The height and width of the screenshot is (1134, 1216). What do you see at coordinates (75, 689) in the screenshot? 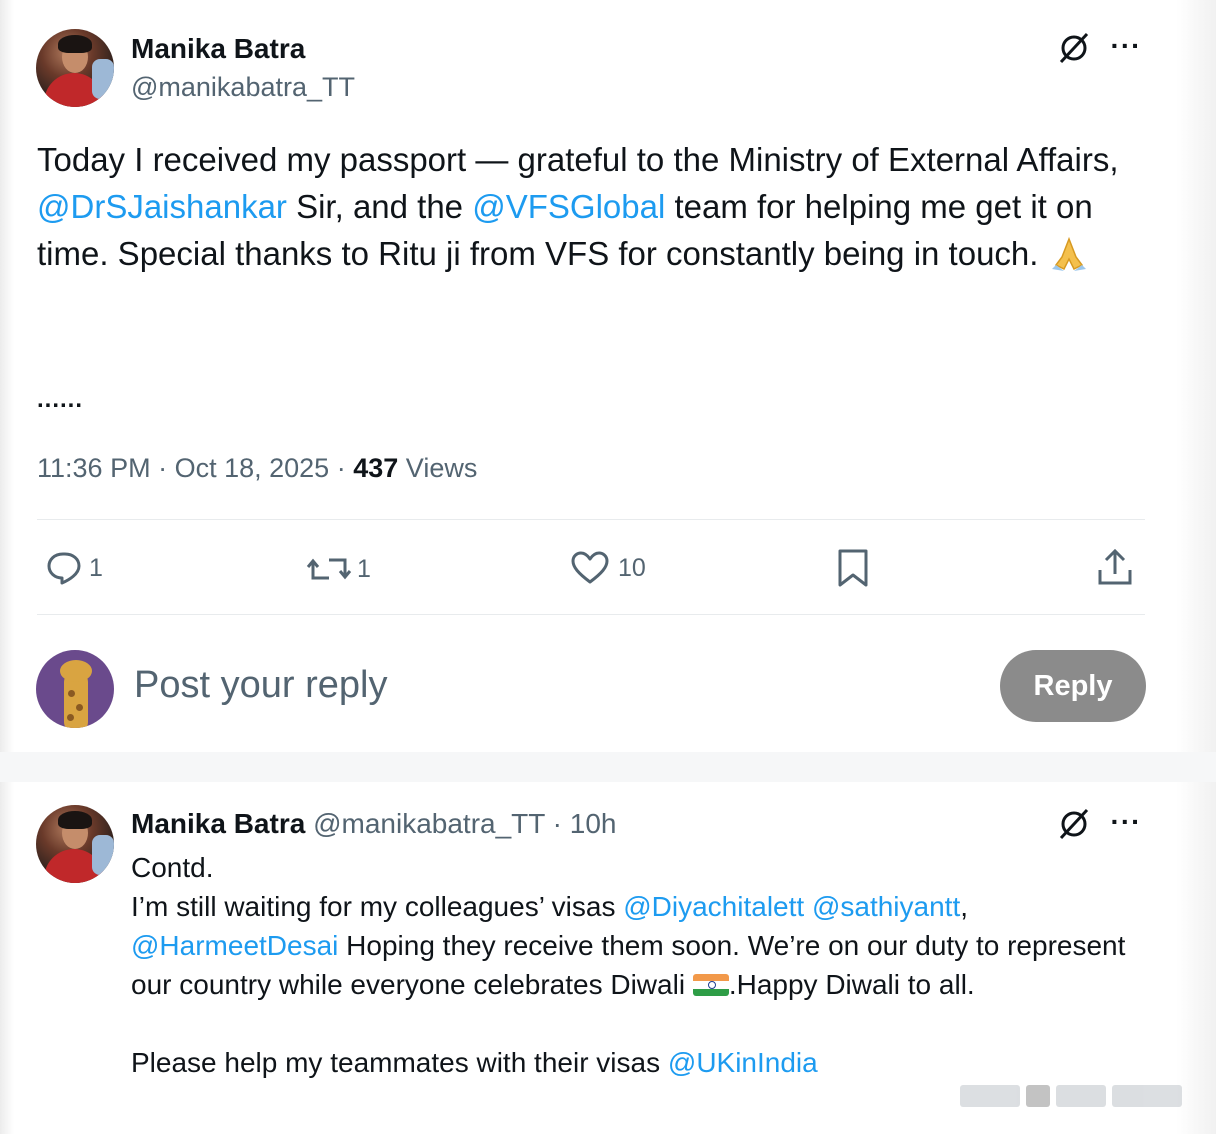
I see `user-avatar` at bounding box center [75, 689].